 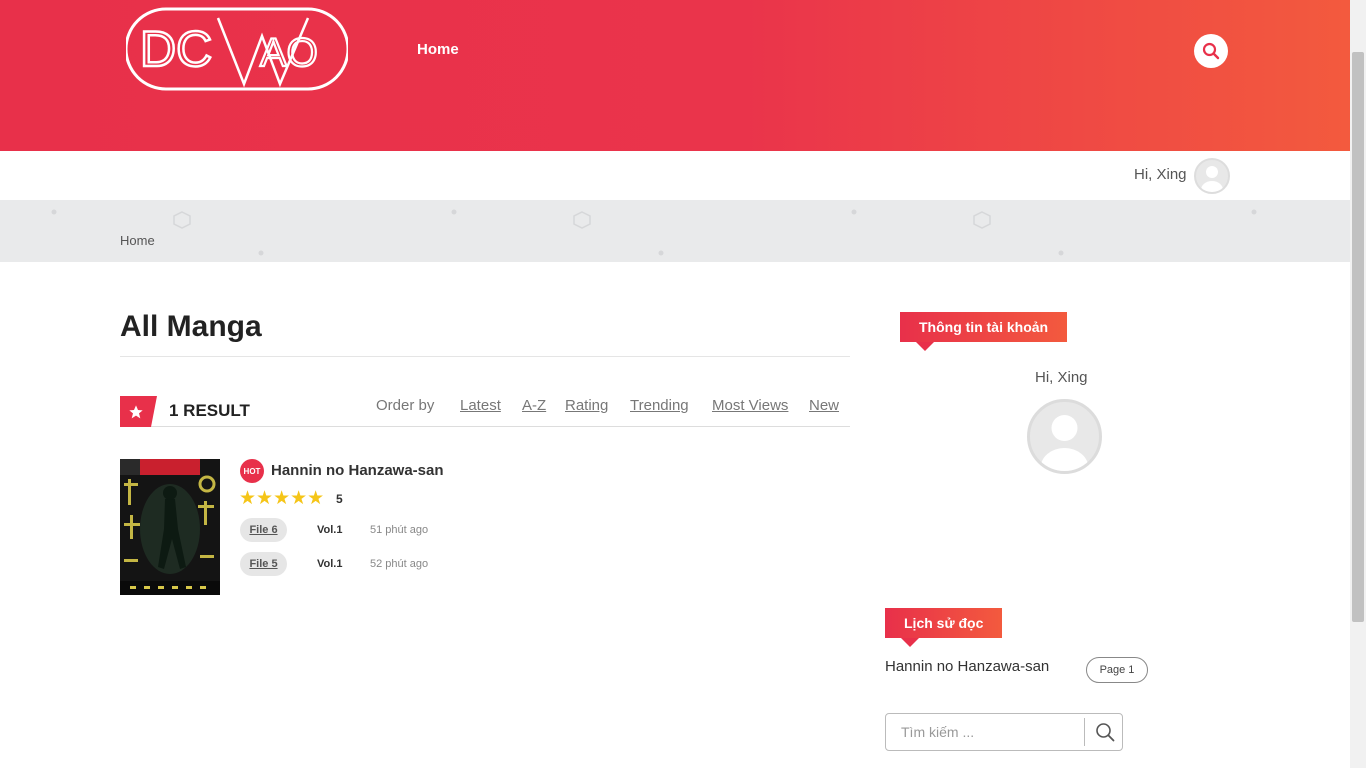 I want to click on account-avatar-icon, so click(x=1064, y=436).